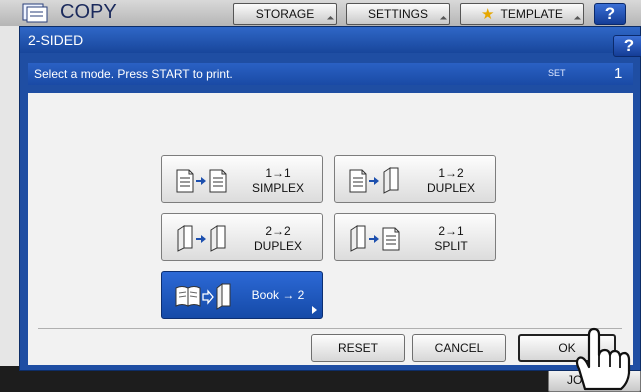 The image size is (641, 392). I want to click on help-button: ?, so click(610, 14).